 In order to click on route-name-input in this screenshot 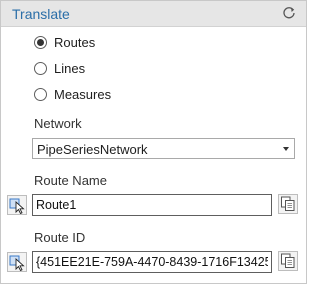, I will do `click(152, 205)`.